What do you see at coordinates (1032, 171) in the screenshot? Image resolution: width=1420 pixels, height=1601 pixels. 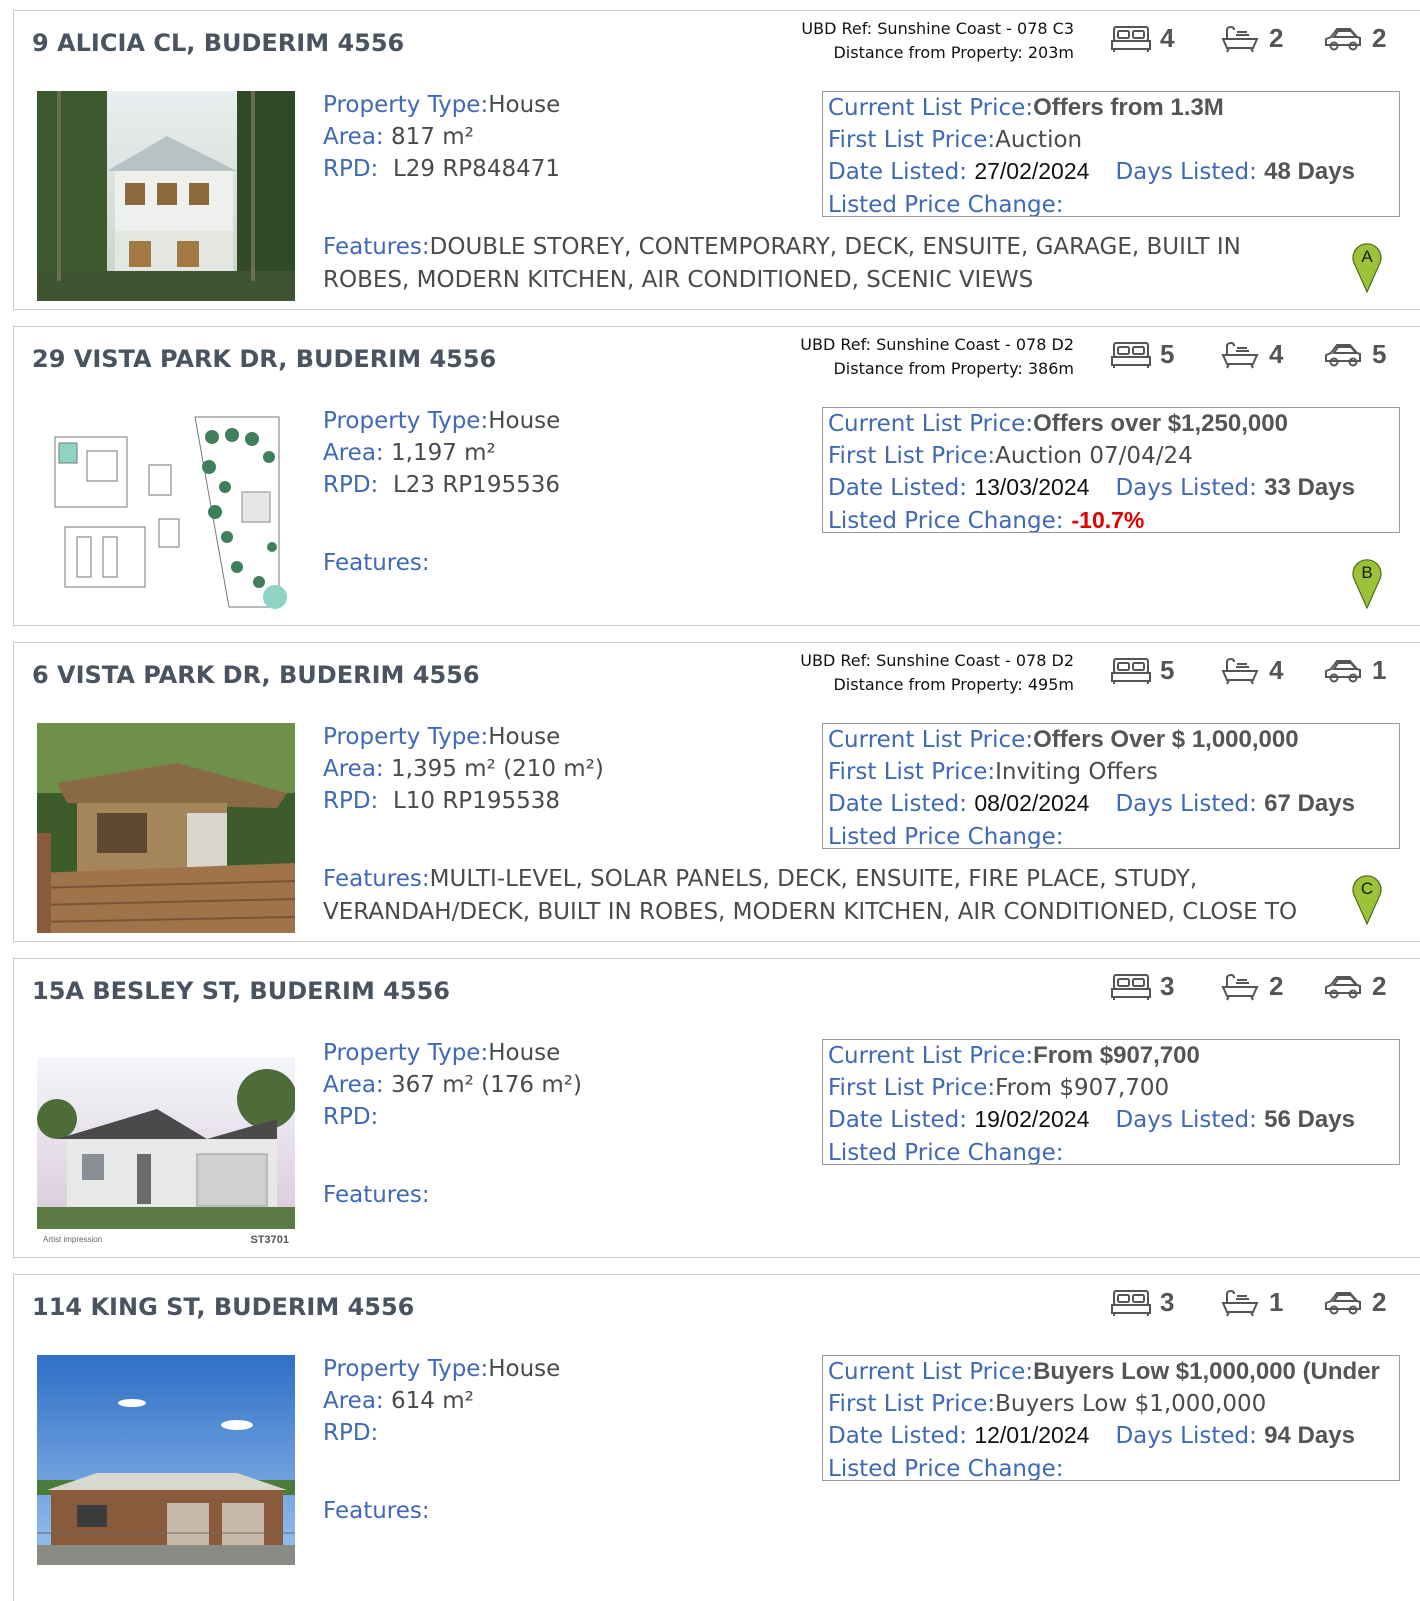 I see `date-listed-value: 27/02/2024` at bounding box center [1032, 171].